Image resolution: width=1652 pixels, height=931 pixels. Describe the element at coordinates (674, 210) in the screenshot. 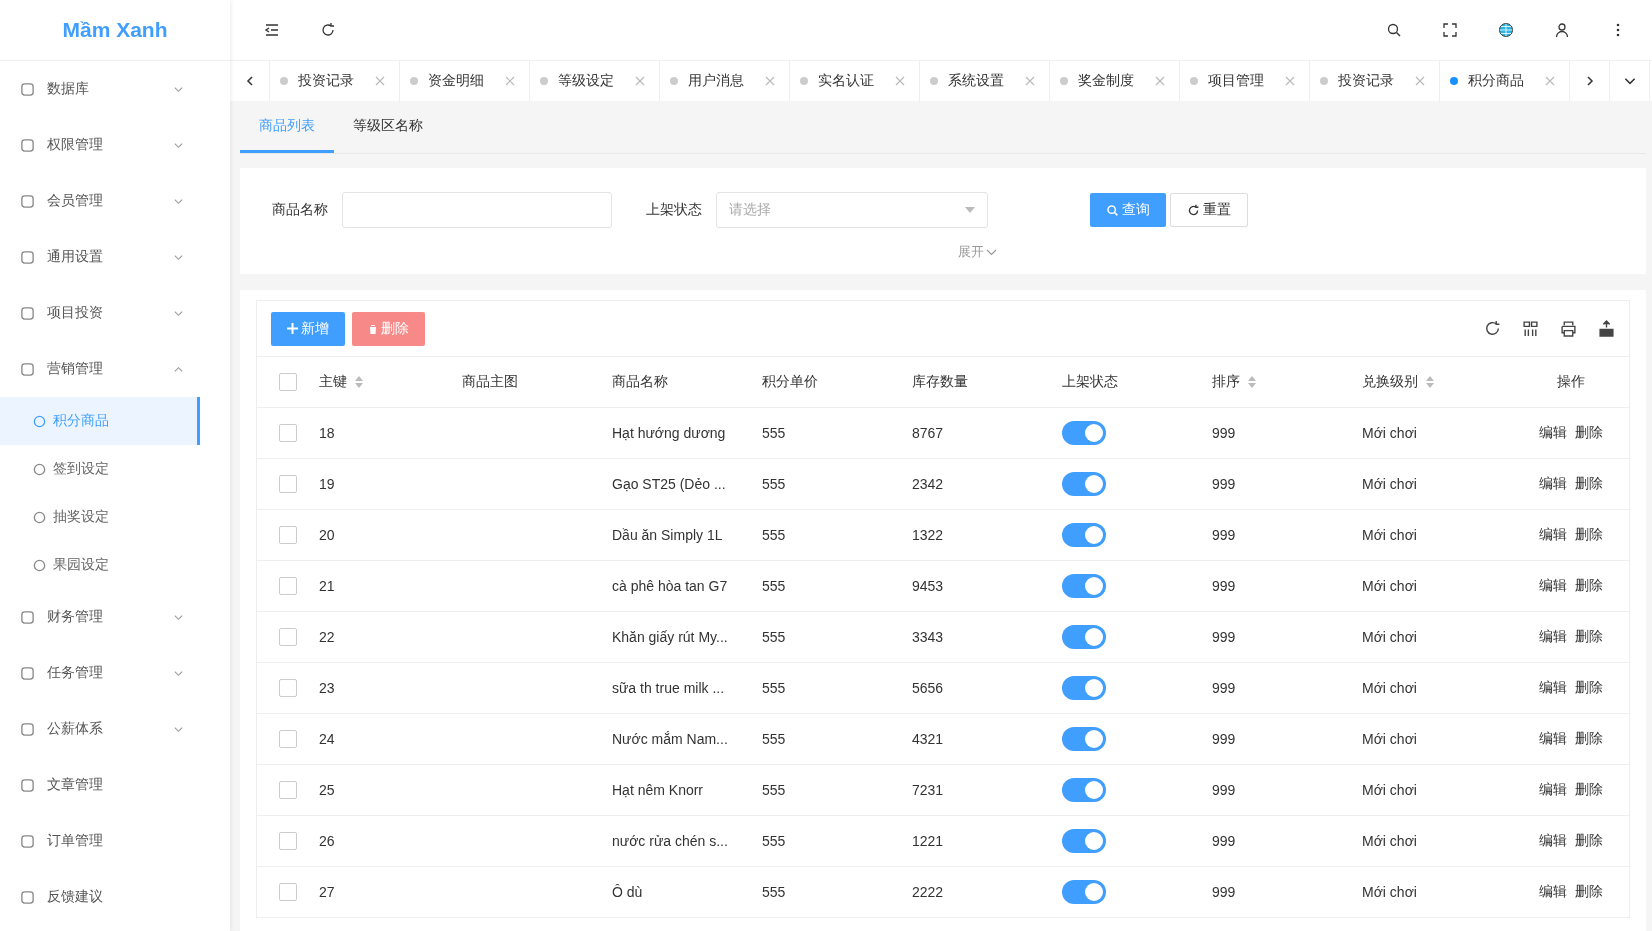

I see `field-label: 上架状态` at that location.